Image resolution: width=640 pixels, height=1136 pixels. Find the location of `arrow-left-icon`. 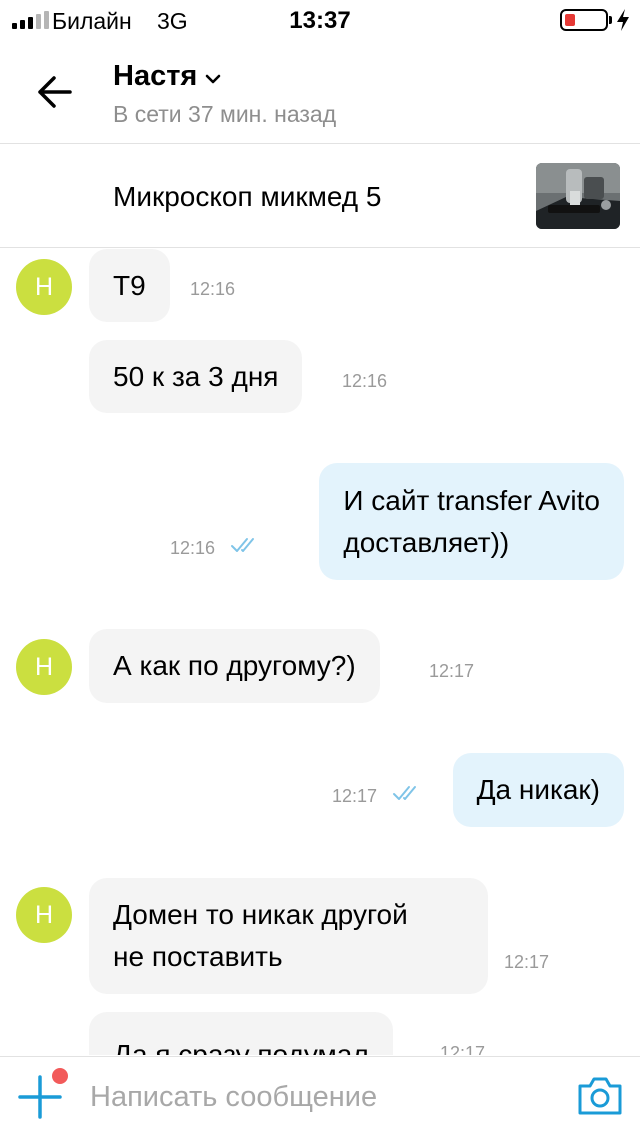

arrow-left-icon is located at coordinates (54, 92).